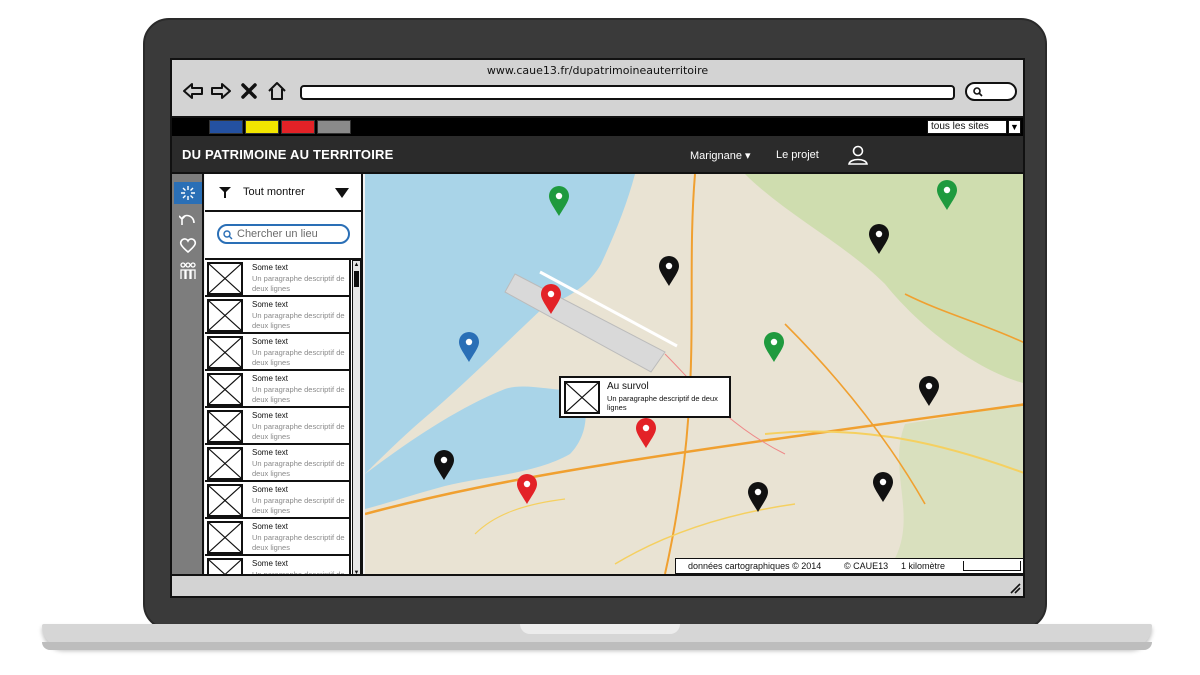 This screenshot has height=675, width=1200. Describe the element at coordinates (992, 566) in the screenshot. I see `scale-bar` at that location.